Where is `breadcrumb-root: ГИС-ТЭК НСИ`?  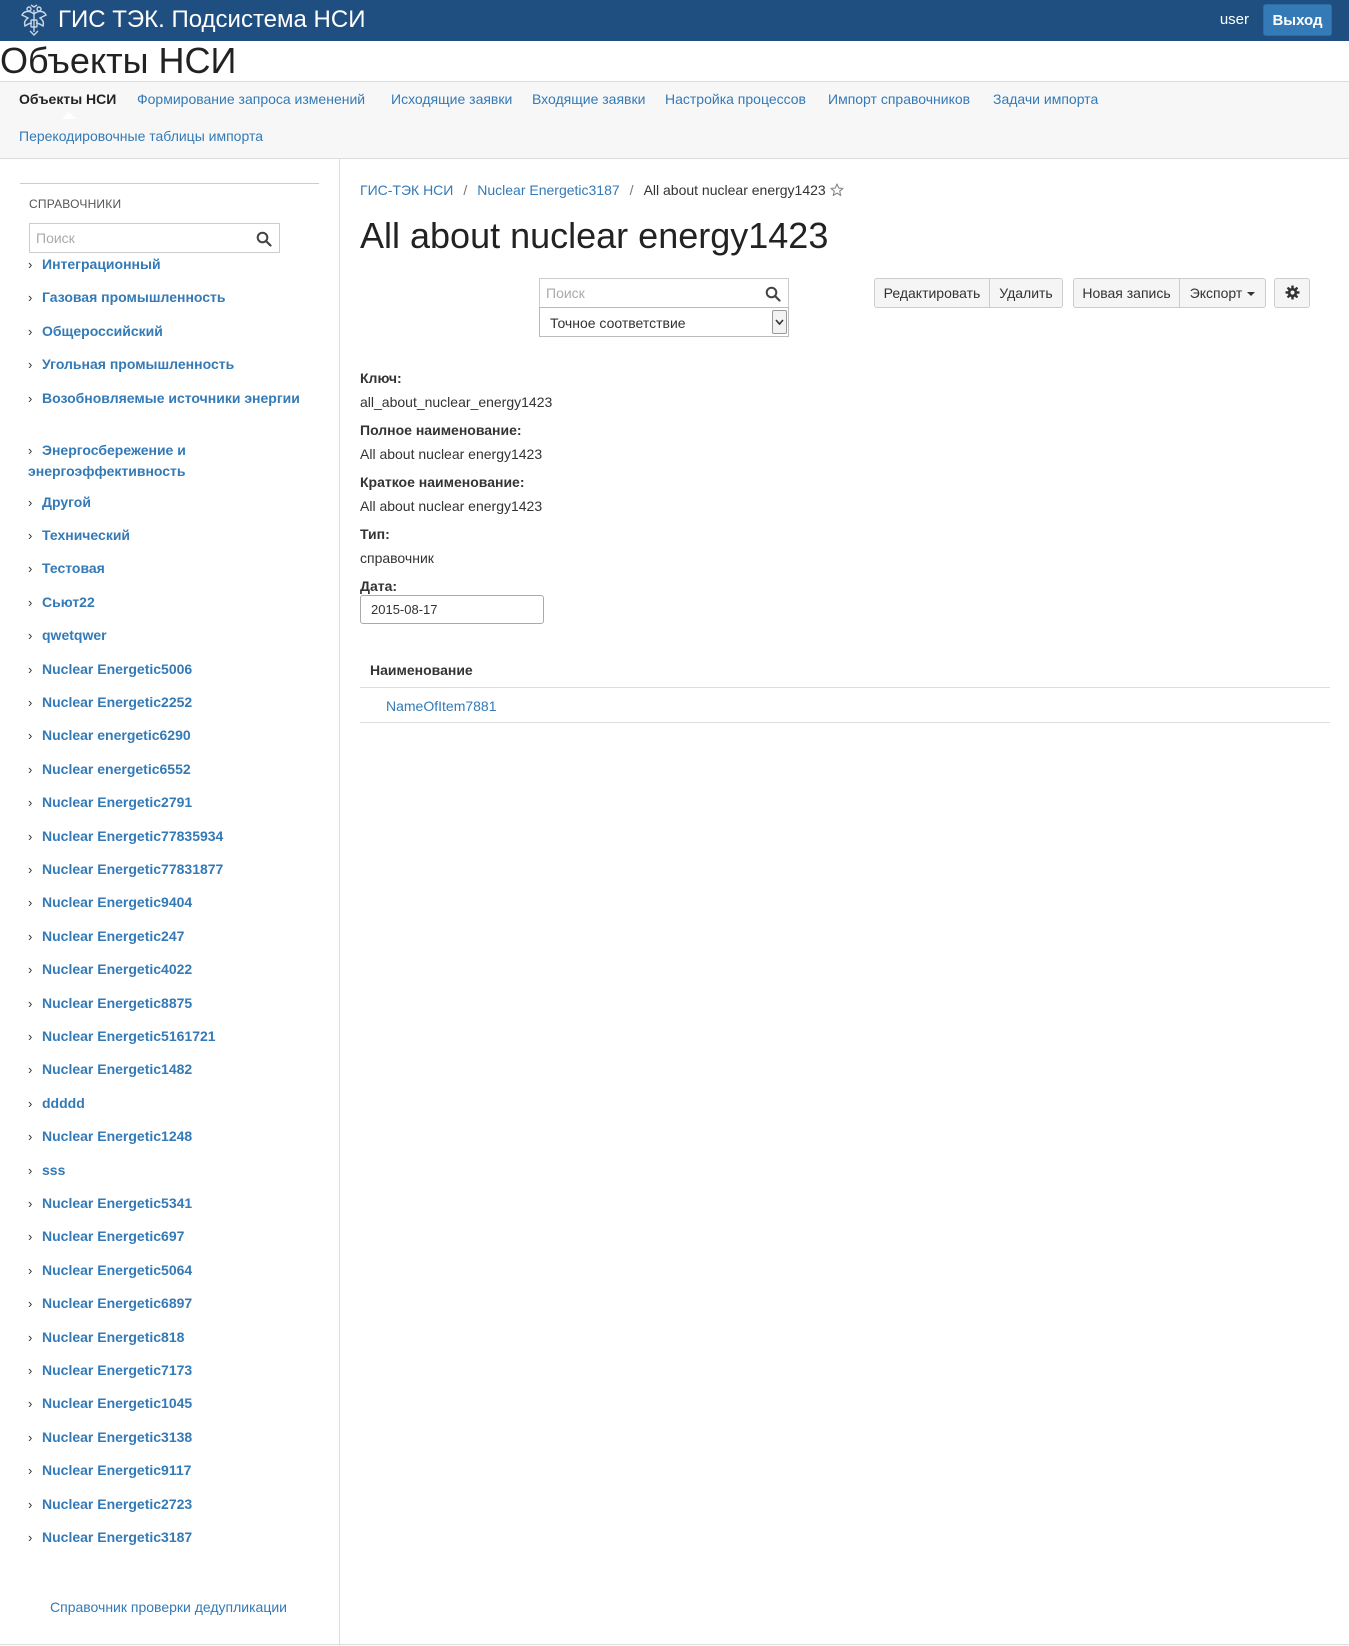 breadcrumb-root: ГИС-ТЭК НСИ is located at coordinates (406, 190).